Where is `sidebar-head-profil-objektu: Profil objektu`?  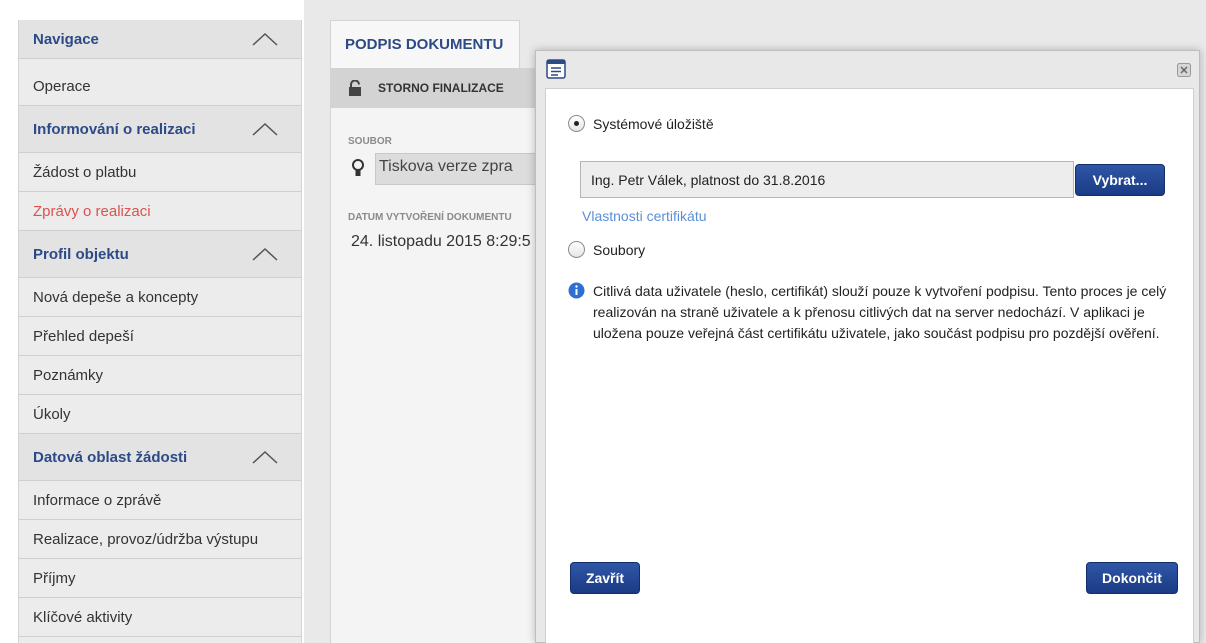
sidebar-head-profil-objektu: Profil objektu is located at coordinates (160, 254).